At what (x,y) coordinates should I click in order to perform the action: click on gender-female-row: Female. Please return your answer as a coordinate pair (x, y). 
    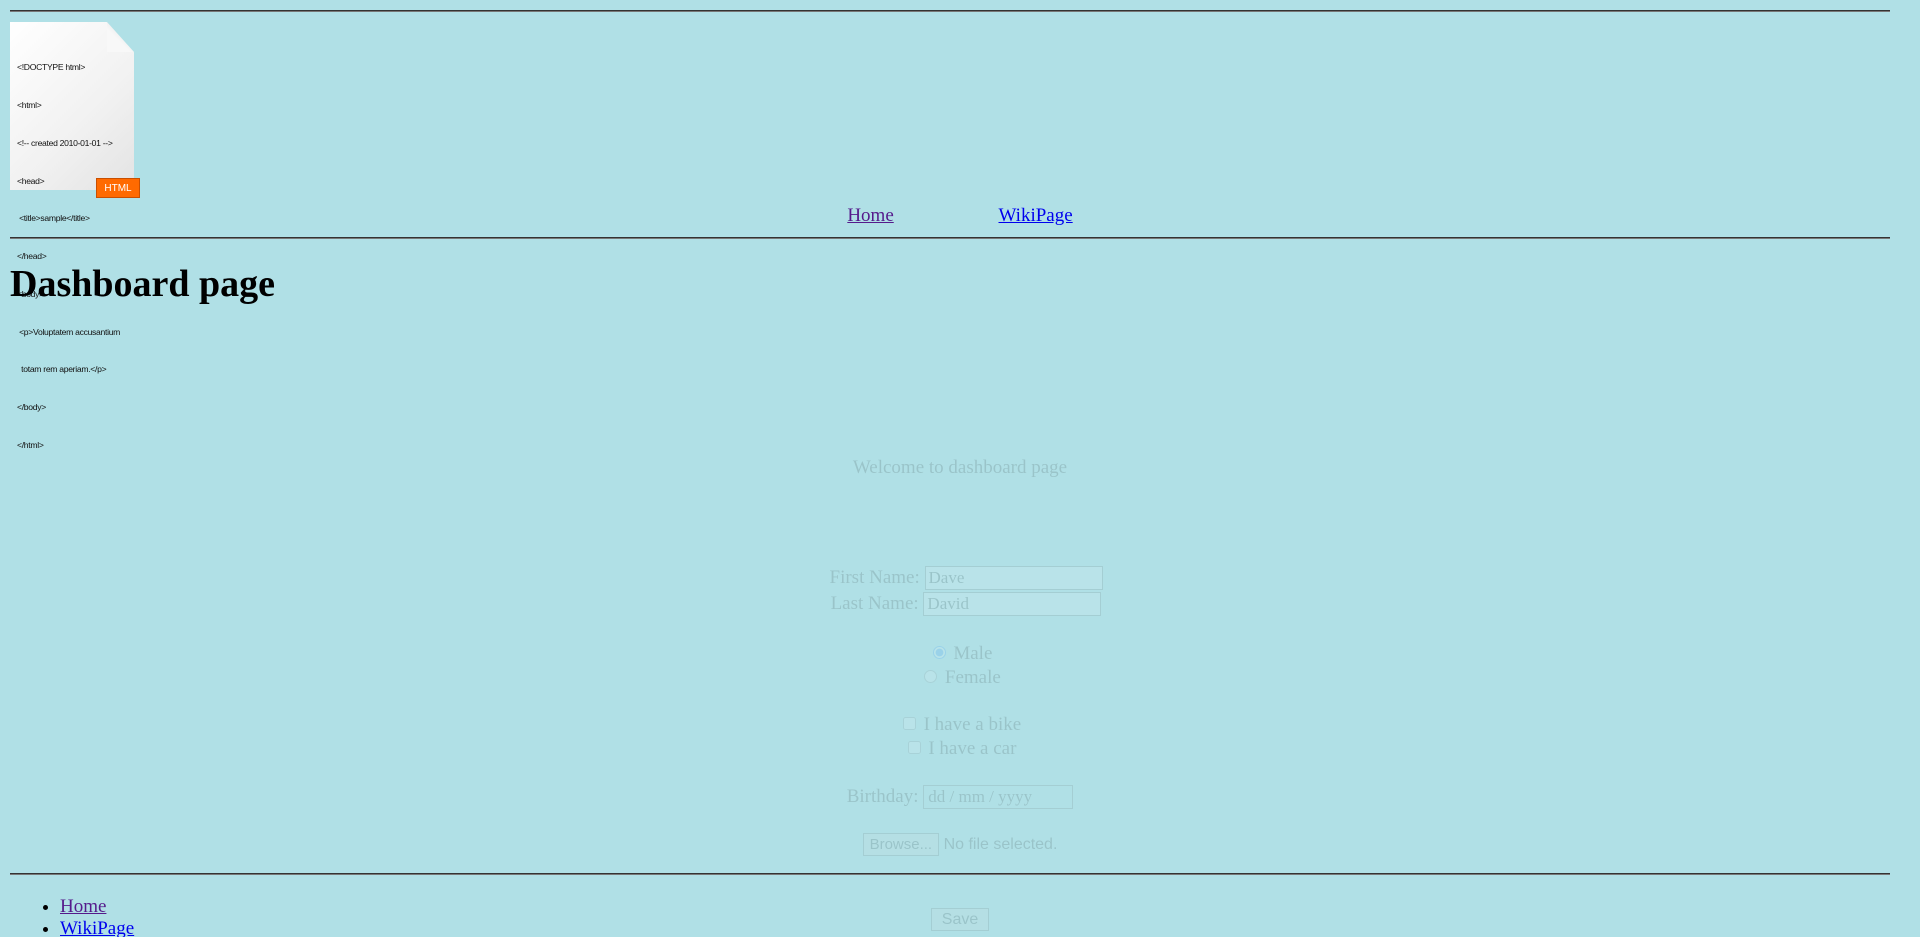
    Looking at the image, I should click on (960, 678).